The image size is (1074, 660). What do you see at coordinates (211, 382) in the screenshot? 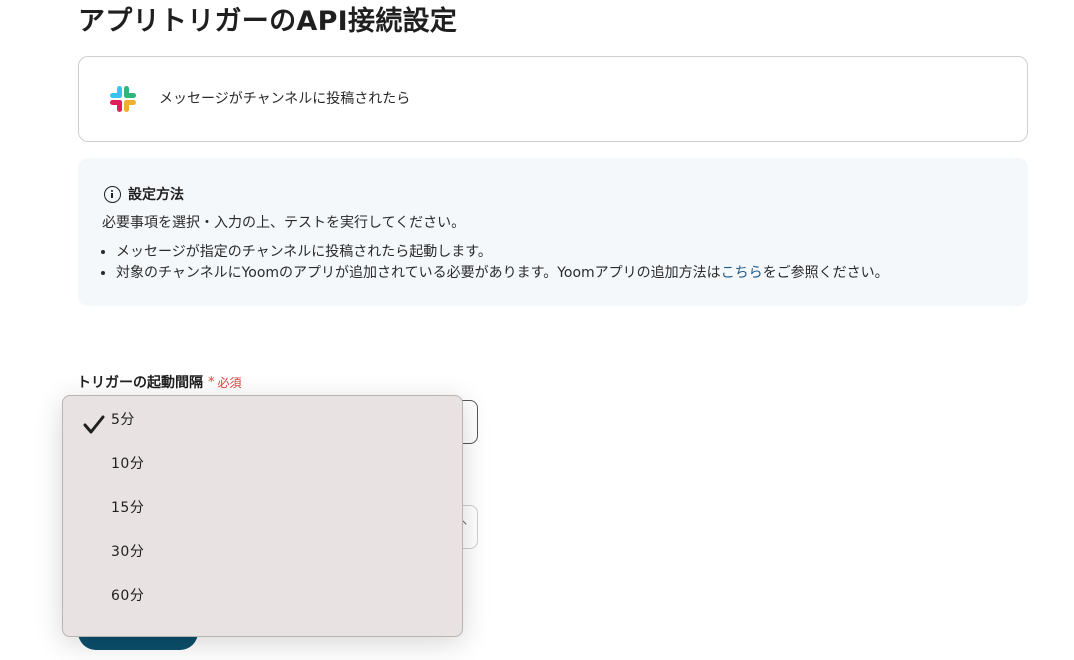
I see `required-asterisk: *` at bounding box center [211, 382].